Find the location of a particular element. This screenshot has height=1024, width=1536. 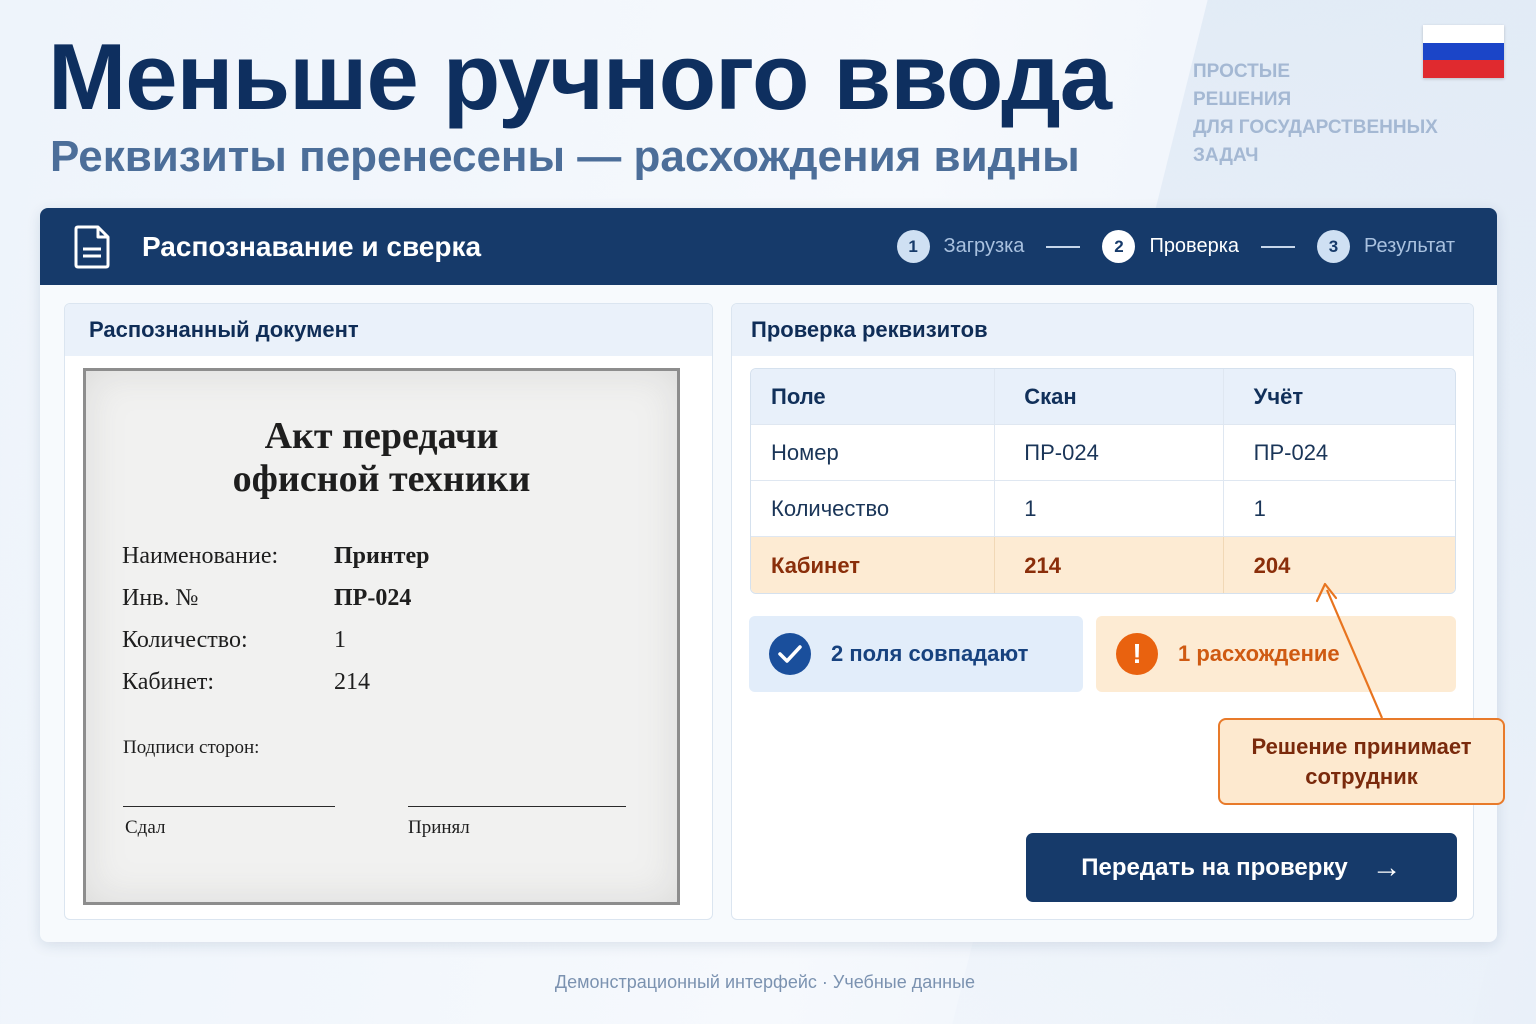

cell-record: ПР-024 is located at coordinates (1291, 452).